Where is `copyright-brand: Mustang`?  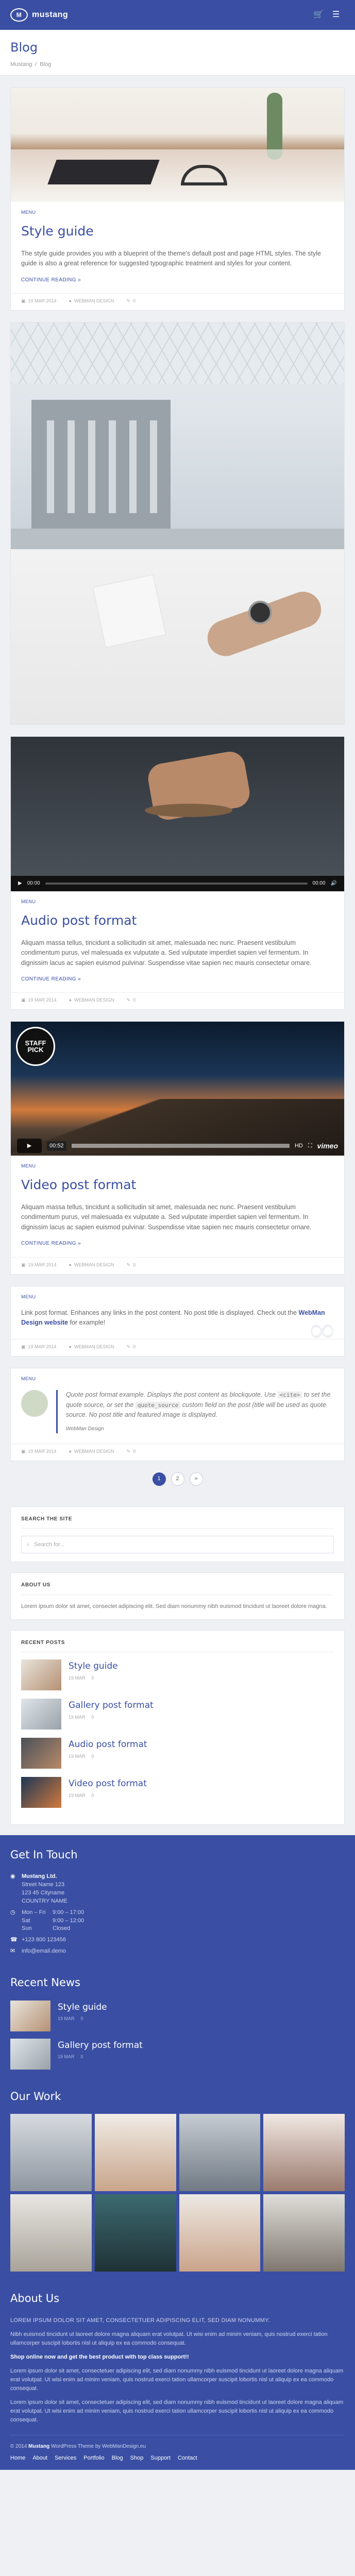 copyright-brand: Mustang is located at coordinates (38, 2446).